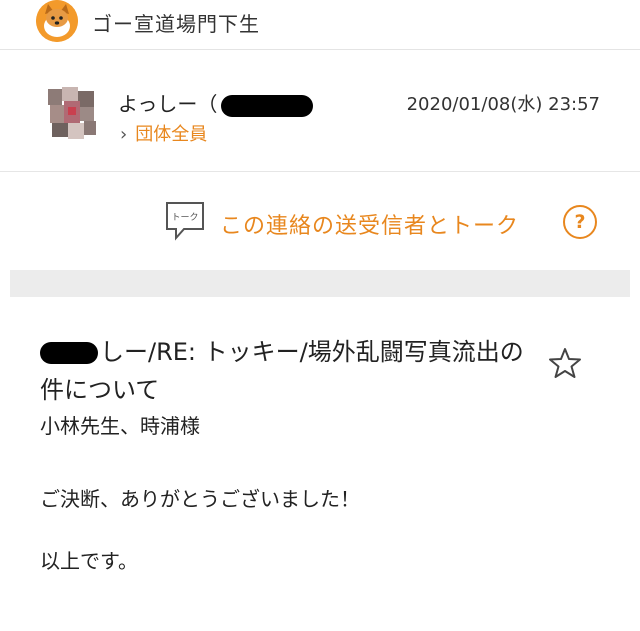  Describe the element at coordinates (171, 134) in the screenshot. I see `recipient-label: 団体全員` at that location.